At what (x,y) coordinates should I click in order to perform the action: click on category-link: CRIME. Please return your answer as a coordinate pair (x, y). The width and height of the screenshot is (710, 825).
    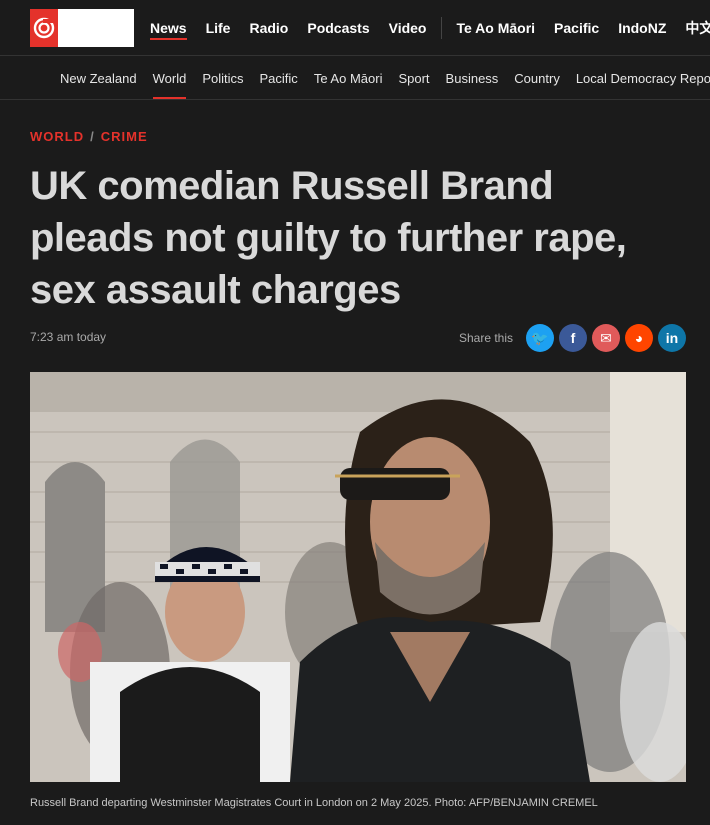
    Looking at the image, I should click on (124, 136).